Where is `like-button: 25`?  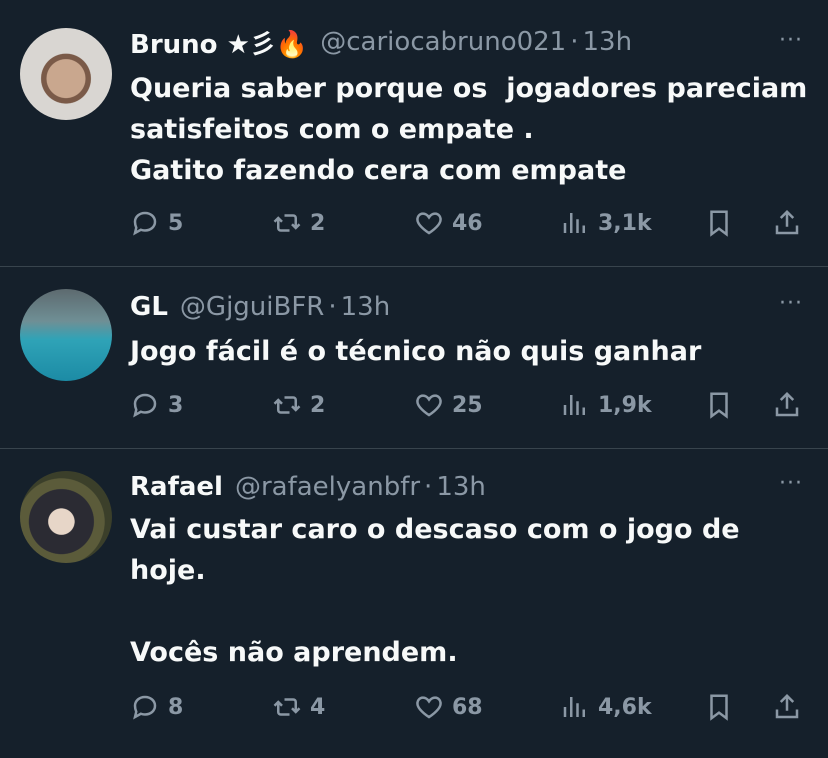
like-button: 25 is located at coordinates (448, 405).